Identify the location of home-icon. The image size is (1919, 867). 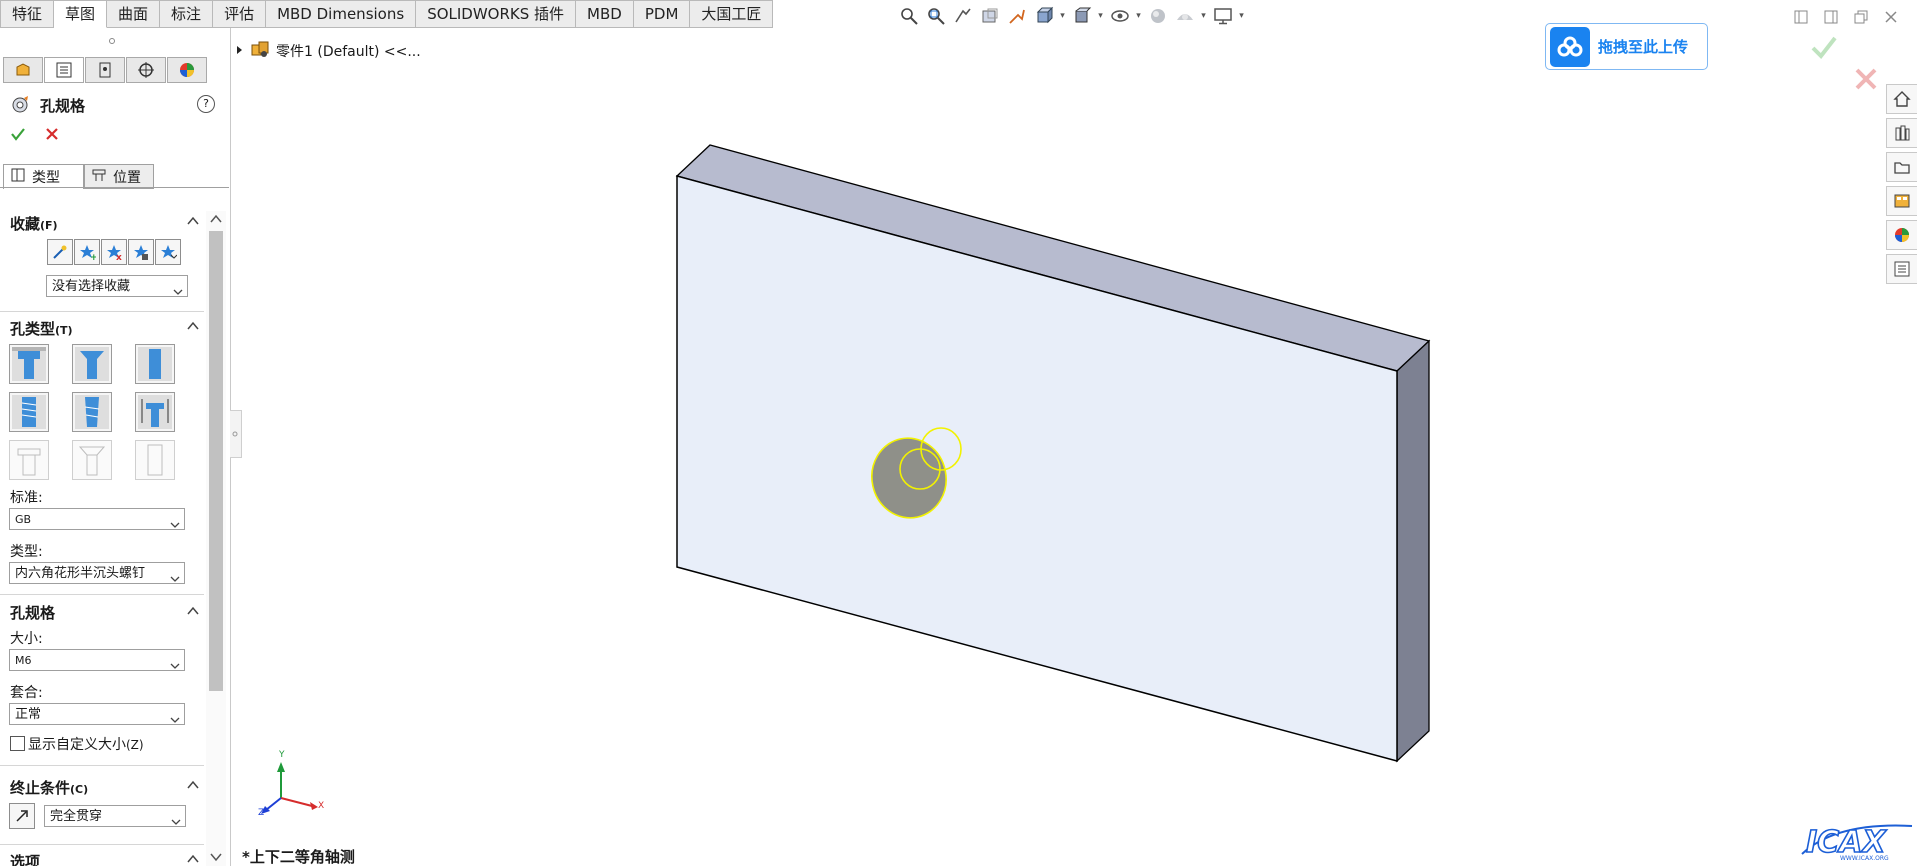
(1901, 99).